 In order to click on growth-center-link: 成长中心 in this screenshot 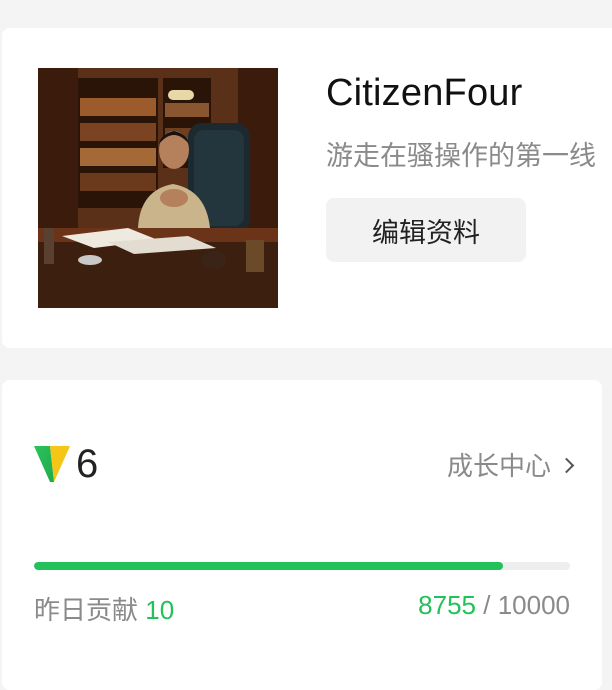, I will do `click(510, 464)`.